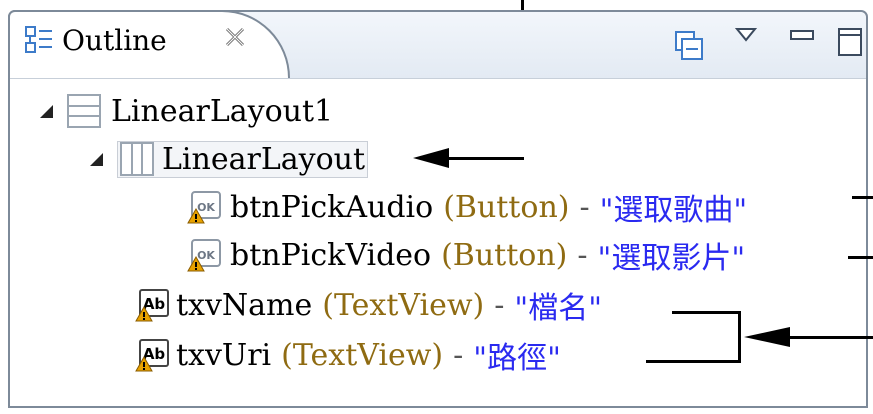  I want to click on linear-layout-vertical-icon, so click(84, 111).